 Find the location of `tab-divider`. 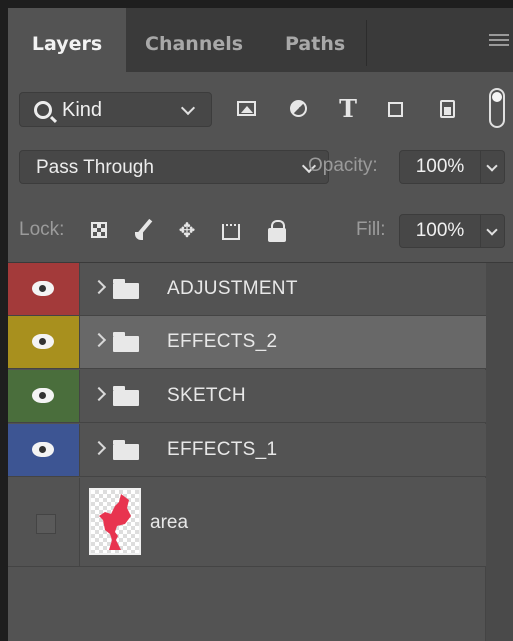

tab-divider is located at coordinates (366, 43).